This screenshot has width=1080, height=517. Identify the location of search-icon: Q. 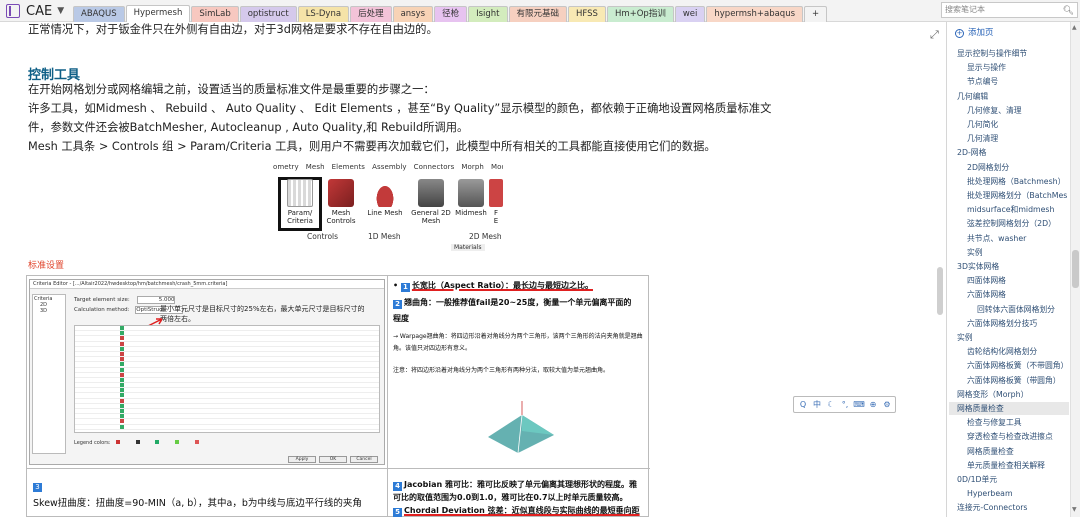
(803, 404).